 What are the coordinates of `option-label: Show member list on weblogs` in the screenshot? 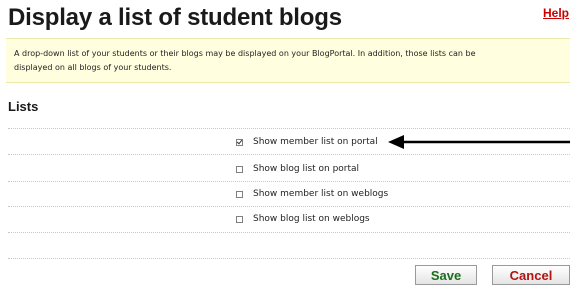 It's located at (321, 194).